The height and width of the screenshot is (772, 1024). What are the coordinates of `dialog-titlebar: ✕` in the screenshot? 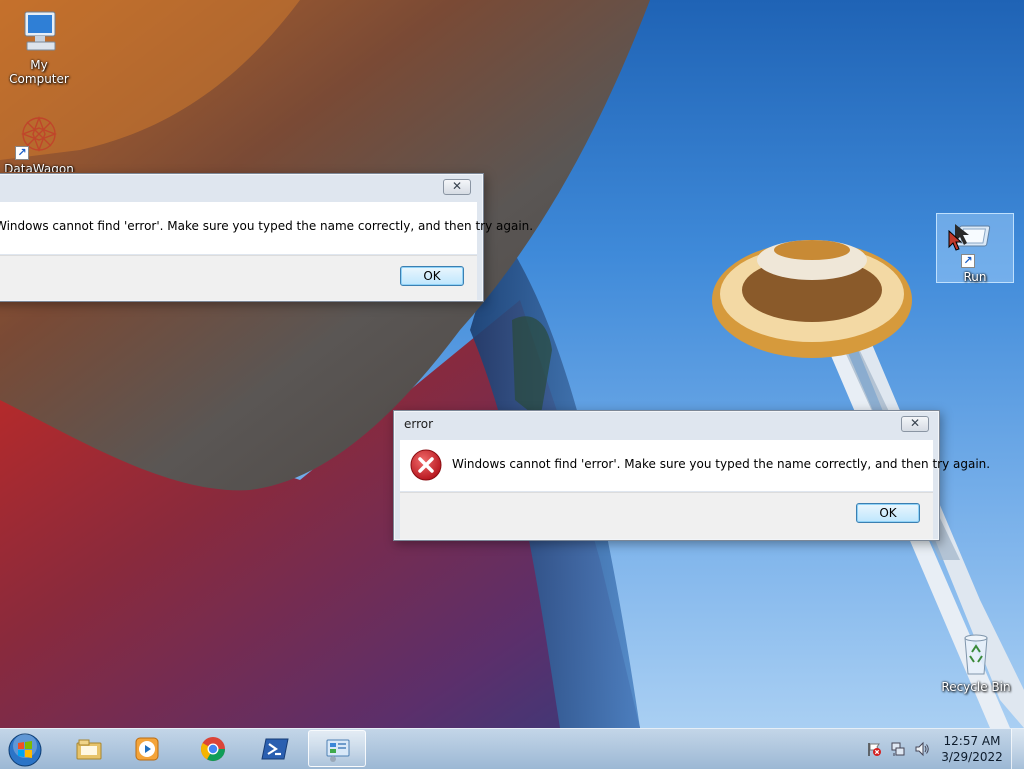 It's located at (241, 187).